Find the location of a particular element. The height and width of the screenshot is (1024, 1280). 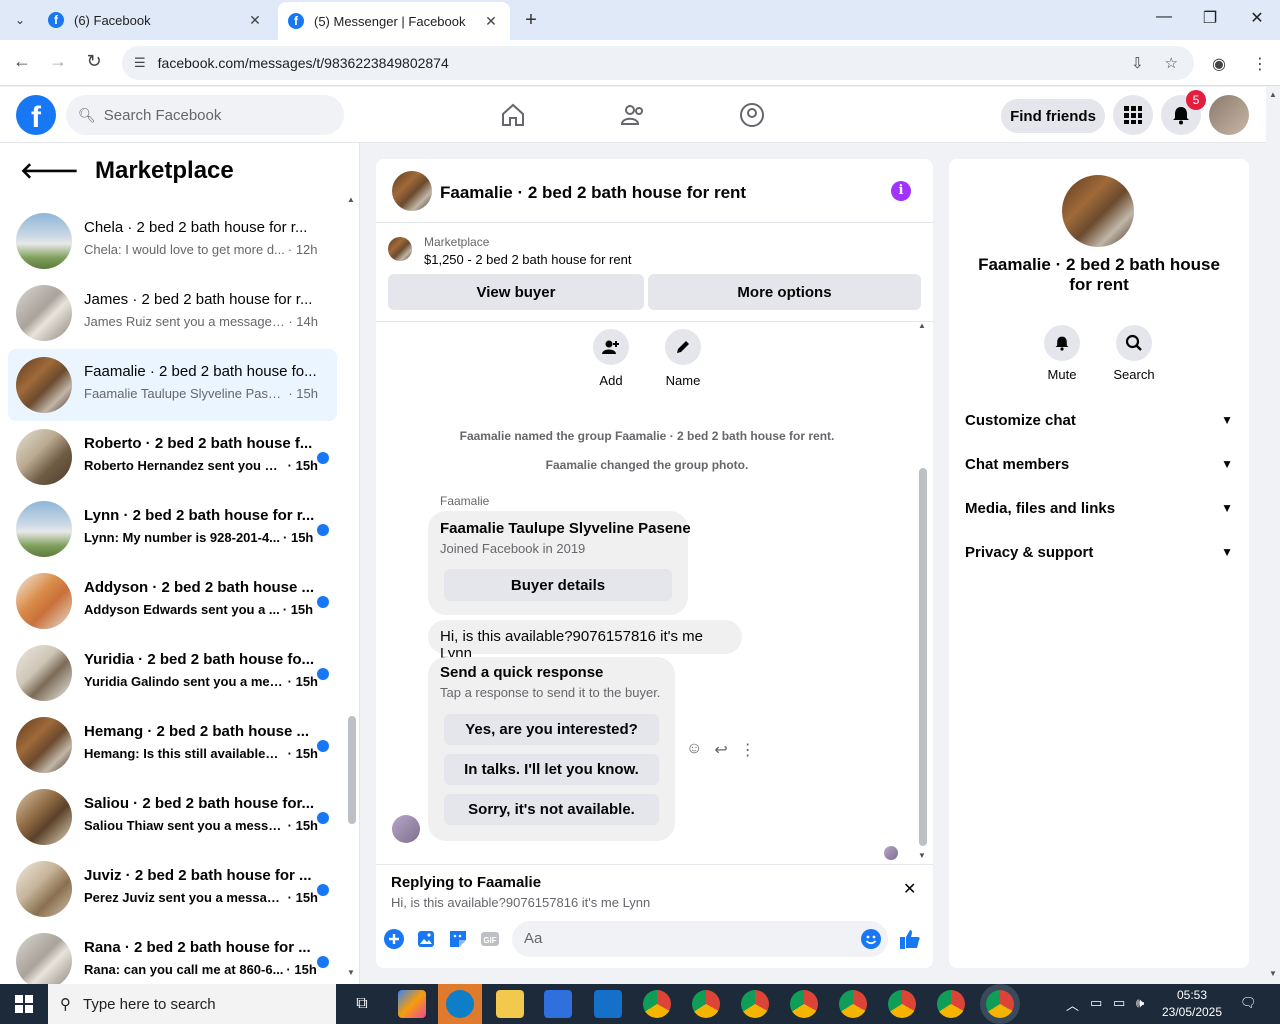

chat-members-section: Chat members ▼ is located at coordinates (1099, 464).